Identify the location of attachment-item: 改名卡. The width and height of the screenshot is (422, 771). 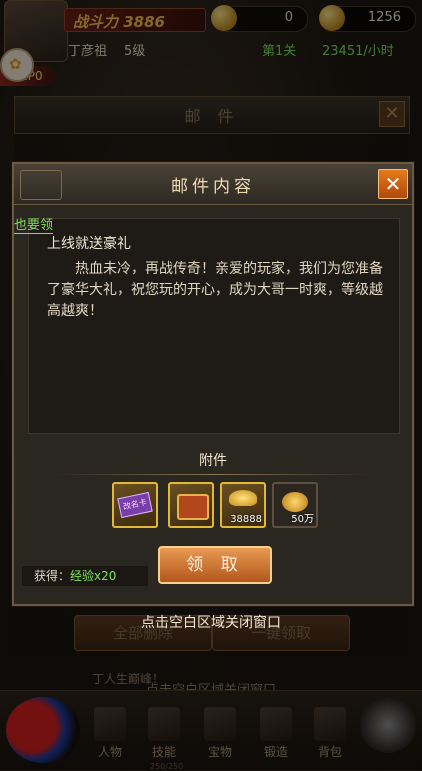
(135, 505).